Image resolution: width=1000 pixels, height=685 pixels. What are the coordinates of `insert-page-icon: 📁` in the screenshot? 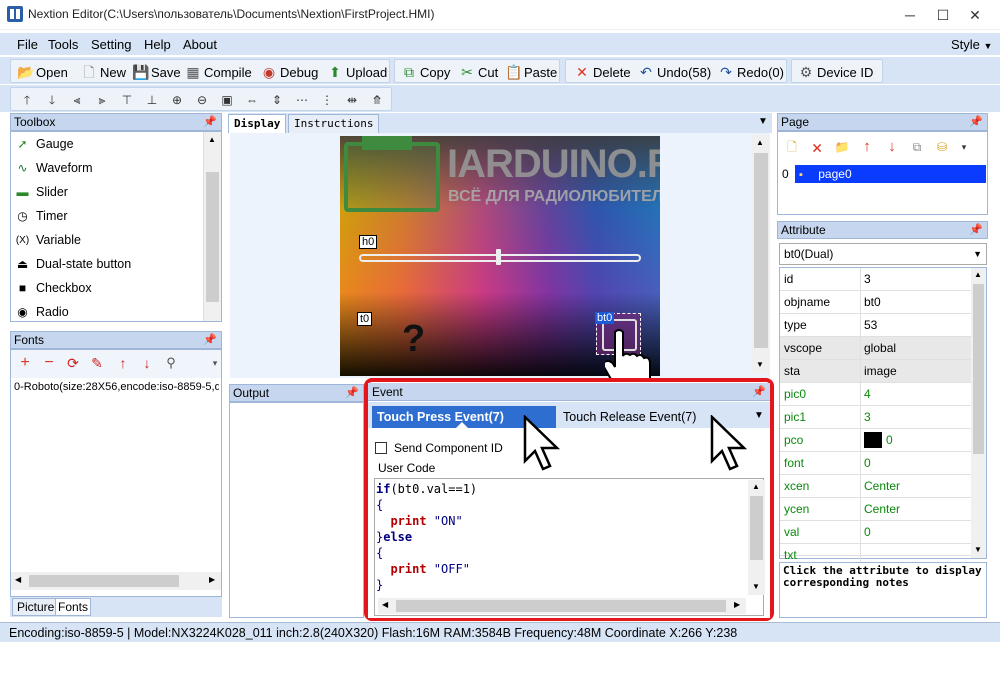 It's located at (842, 147).